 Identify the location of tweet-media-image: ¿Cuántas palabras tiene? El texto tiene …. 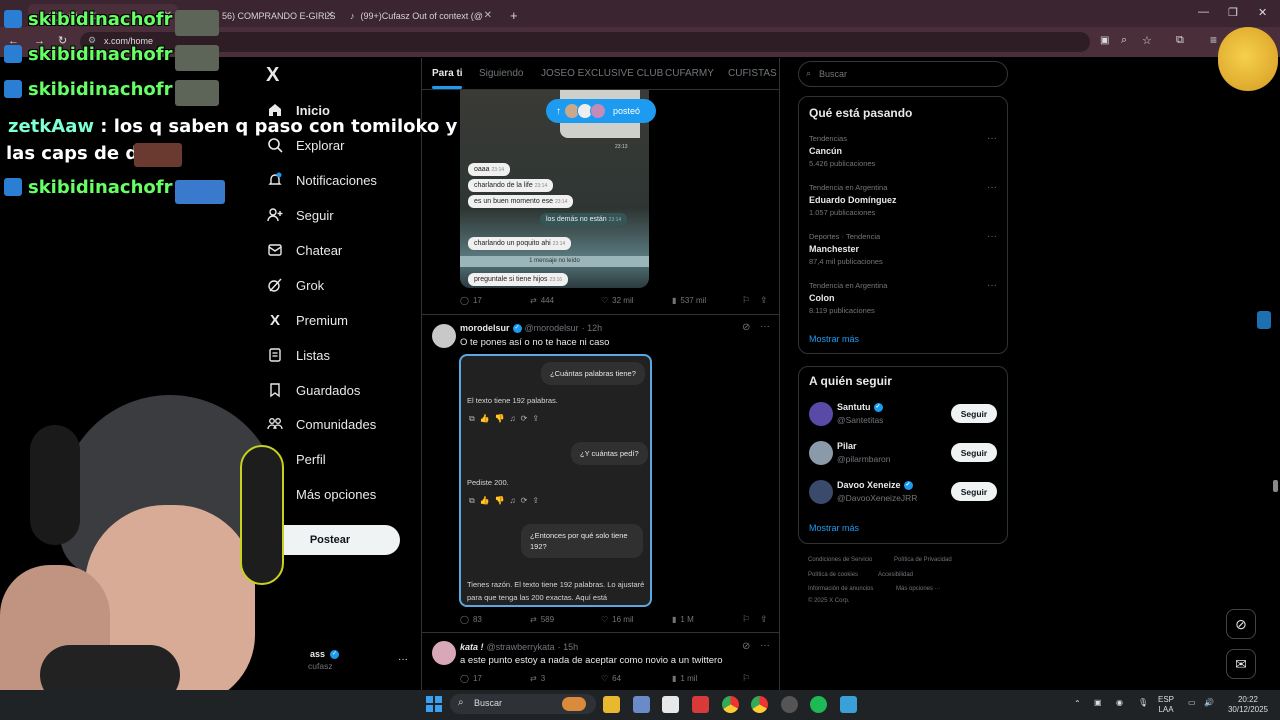
(555, 480).